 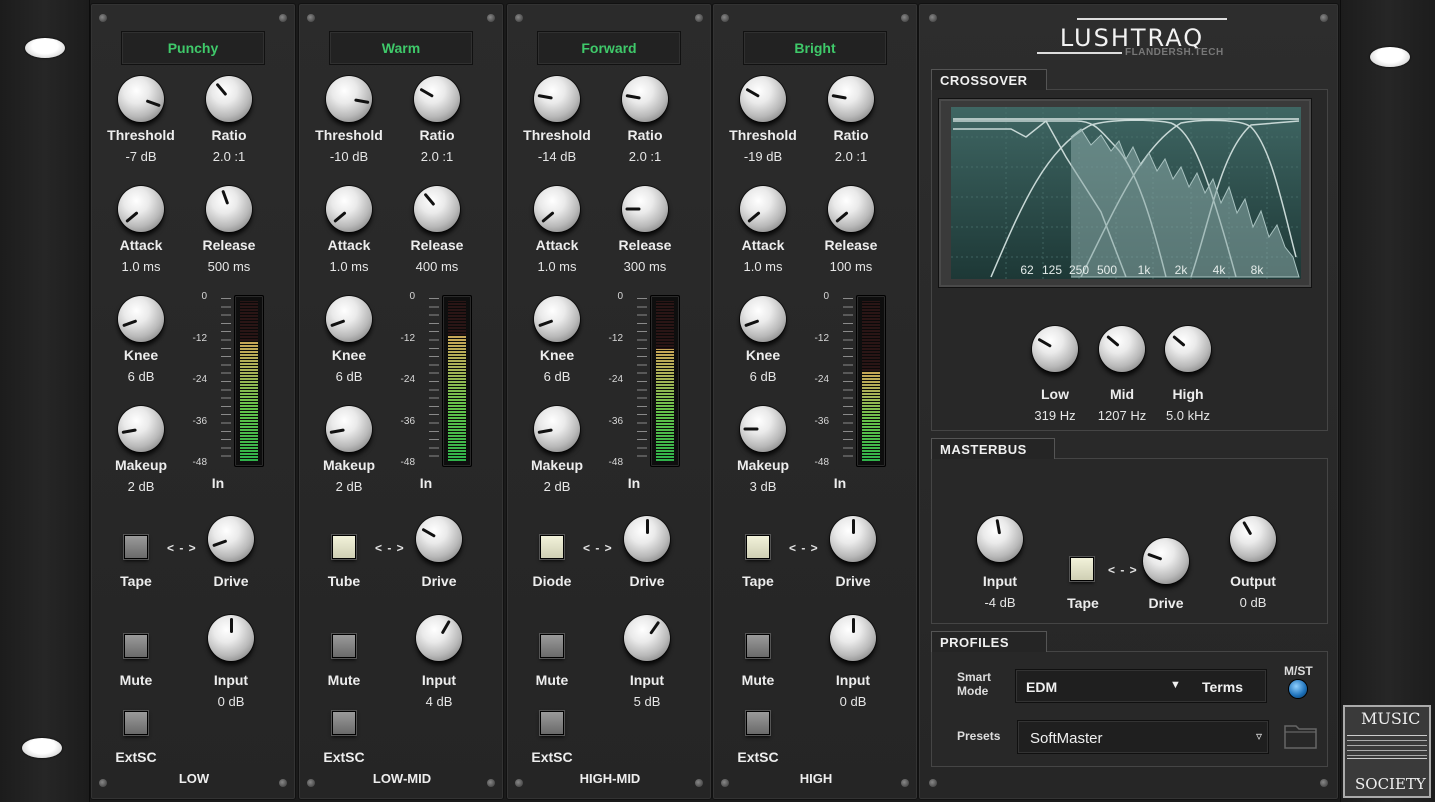 What do you see at coordinates (349, 376) in the screenshot?
I see `low-mid-knee-value: 6 dB` at bounding box center [349, 376].